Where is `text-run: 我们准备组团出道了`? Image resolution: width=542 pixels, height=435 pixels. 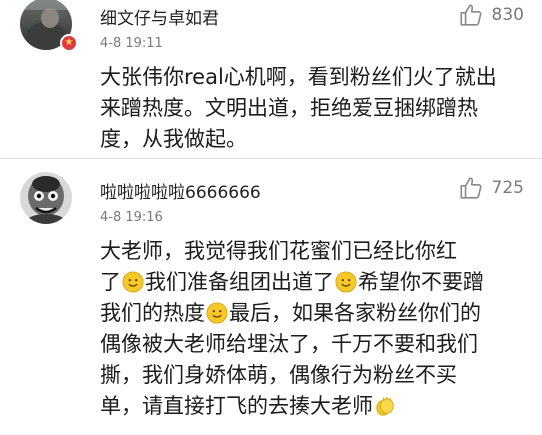 text-run: 我们准备组团出道了 is located at coordinates (239, 282).